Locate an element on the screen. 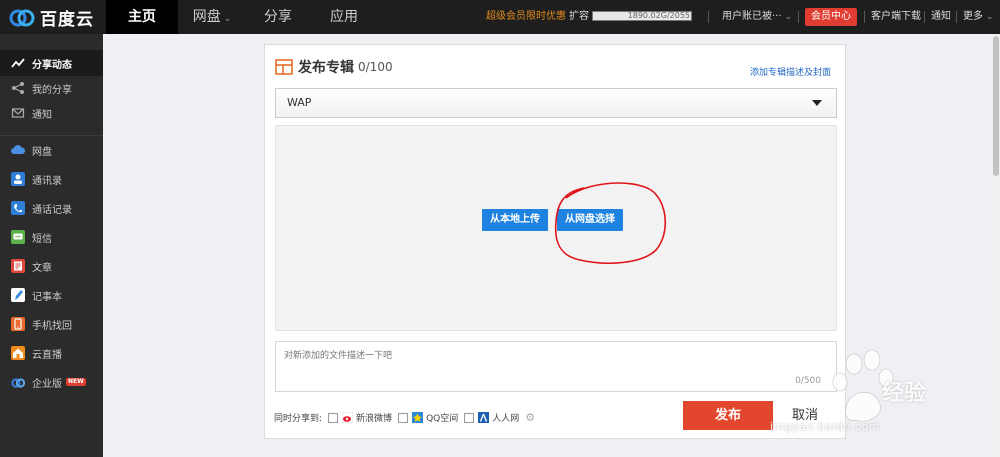 This screenshot has height=457, width=1000. sidebar-item-label: 通讯录 is located at coordinates (47, 181).